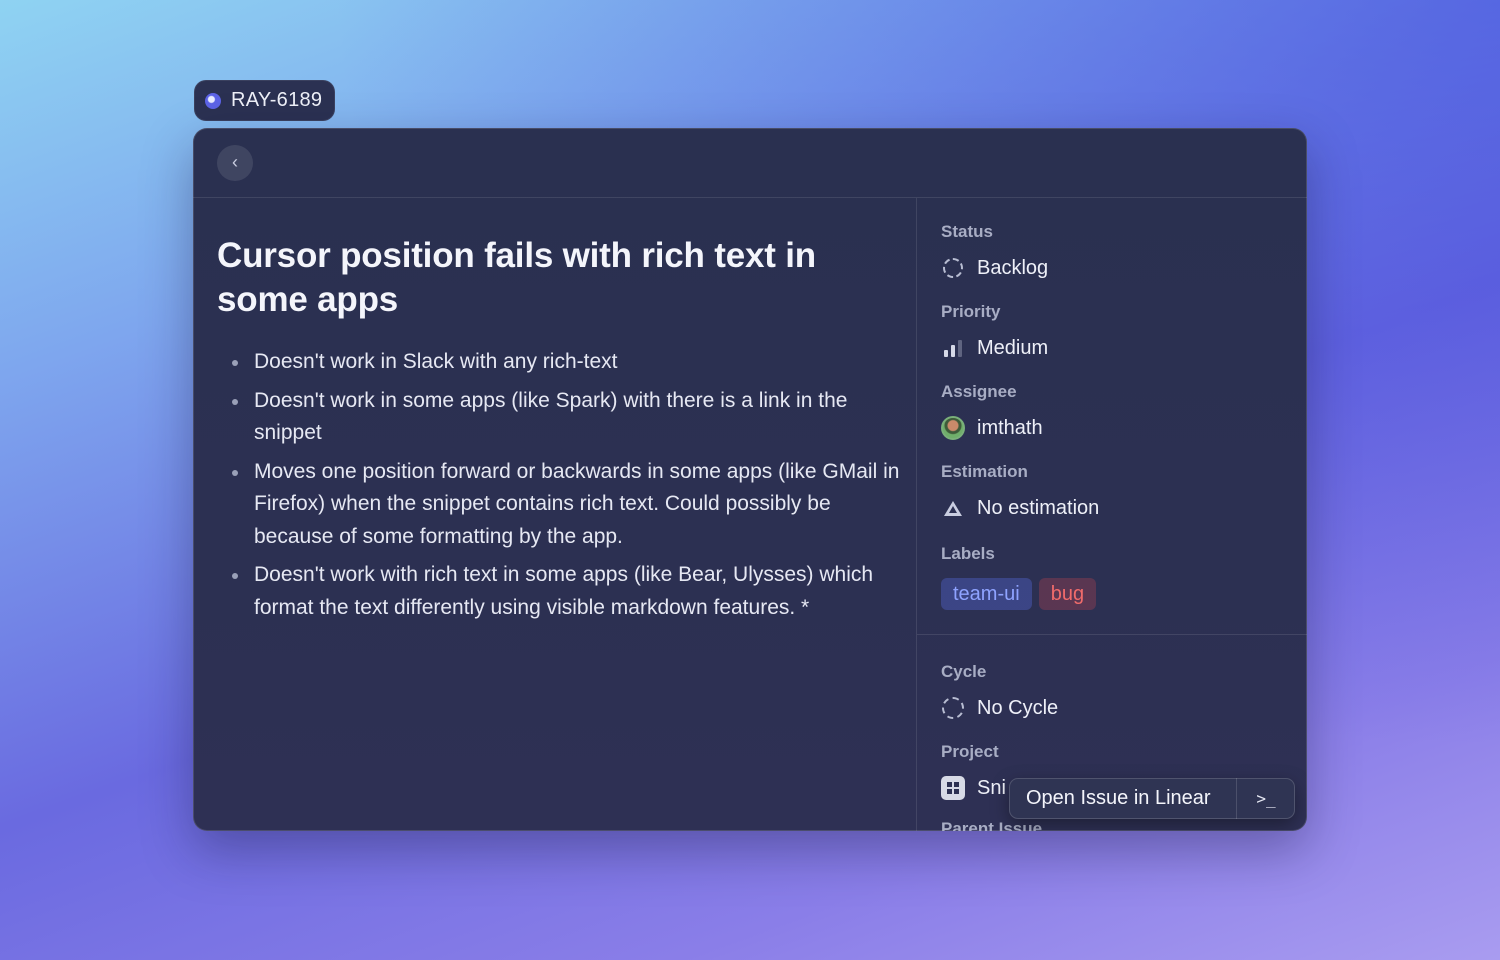 The height and width of the screenshot is (960, 1500). Describe the element at coordinates (999, 691) in the screenshot. I see `cycle-field: Cycle No Cycle` at that location.